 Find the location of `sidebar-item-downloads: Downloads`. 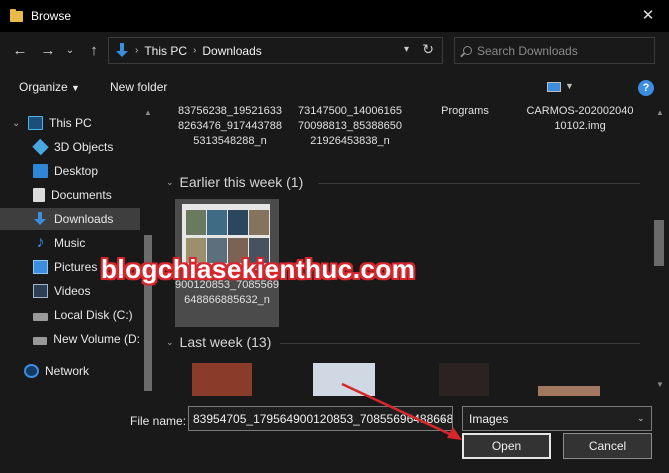

sidebar-item-downloads: Downloads is located at coordinates (70, 219).